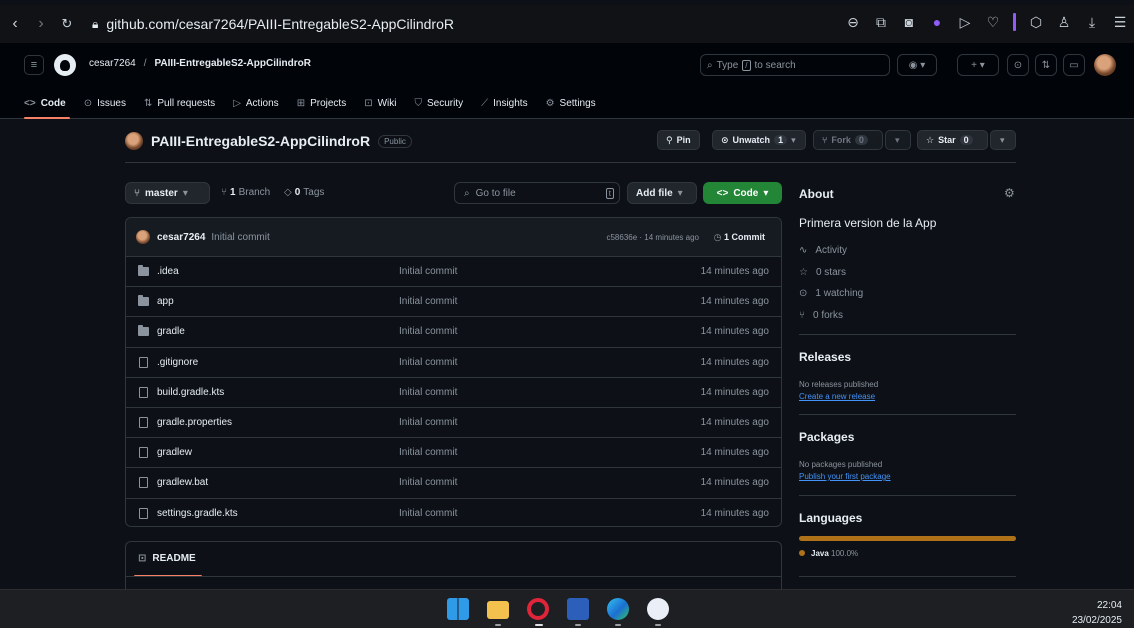 Image resolution: width=1134 pixels, height=628 pixels. Describe the element at coordinates (739, 237) in the screenshot. I see `commits-count-link: ◷ 1 Commit` at that location.